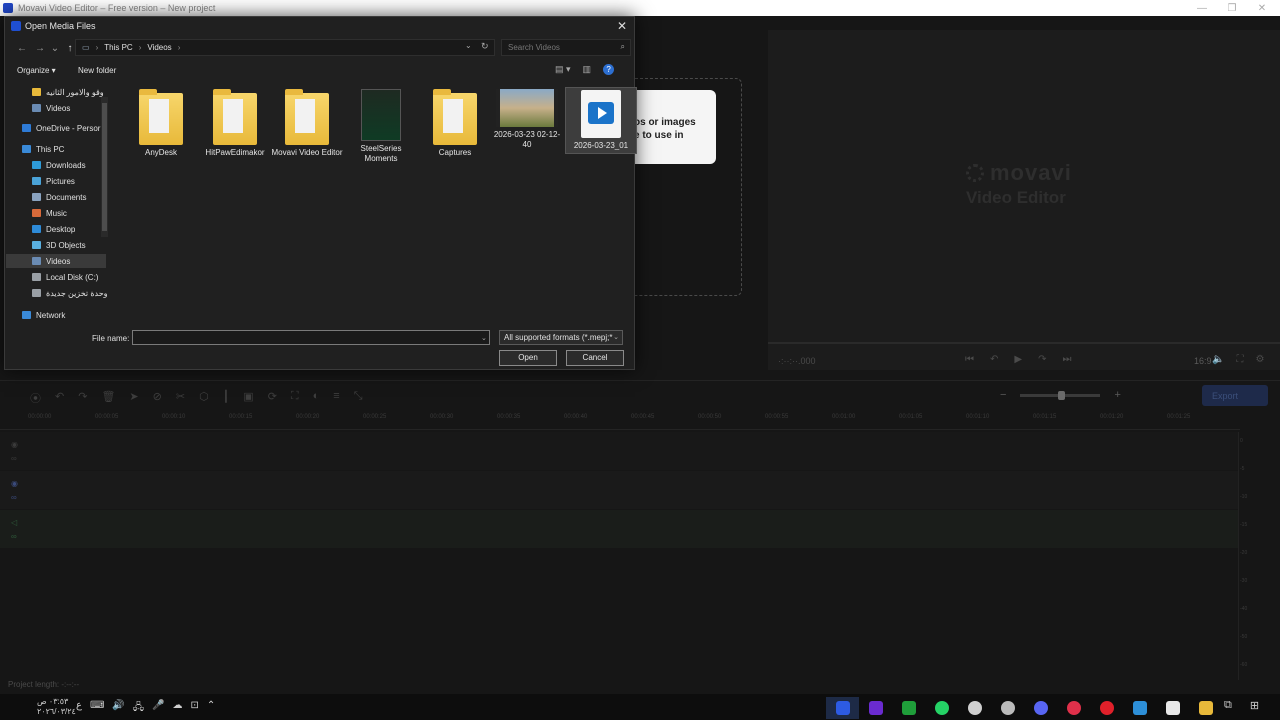  What do you see at coordinates (1042, 359) in the screenshot?
I see `step-forward-button: ↷` at bounding box center [1042, 359].